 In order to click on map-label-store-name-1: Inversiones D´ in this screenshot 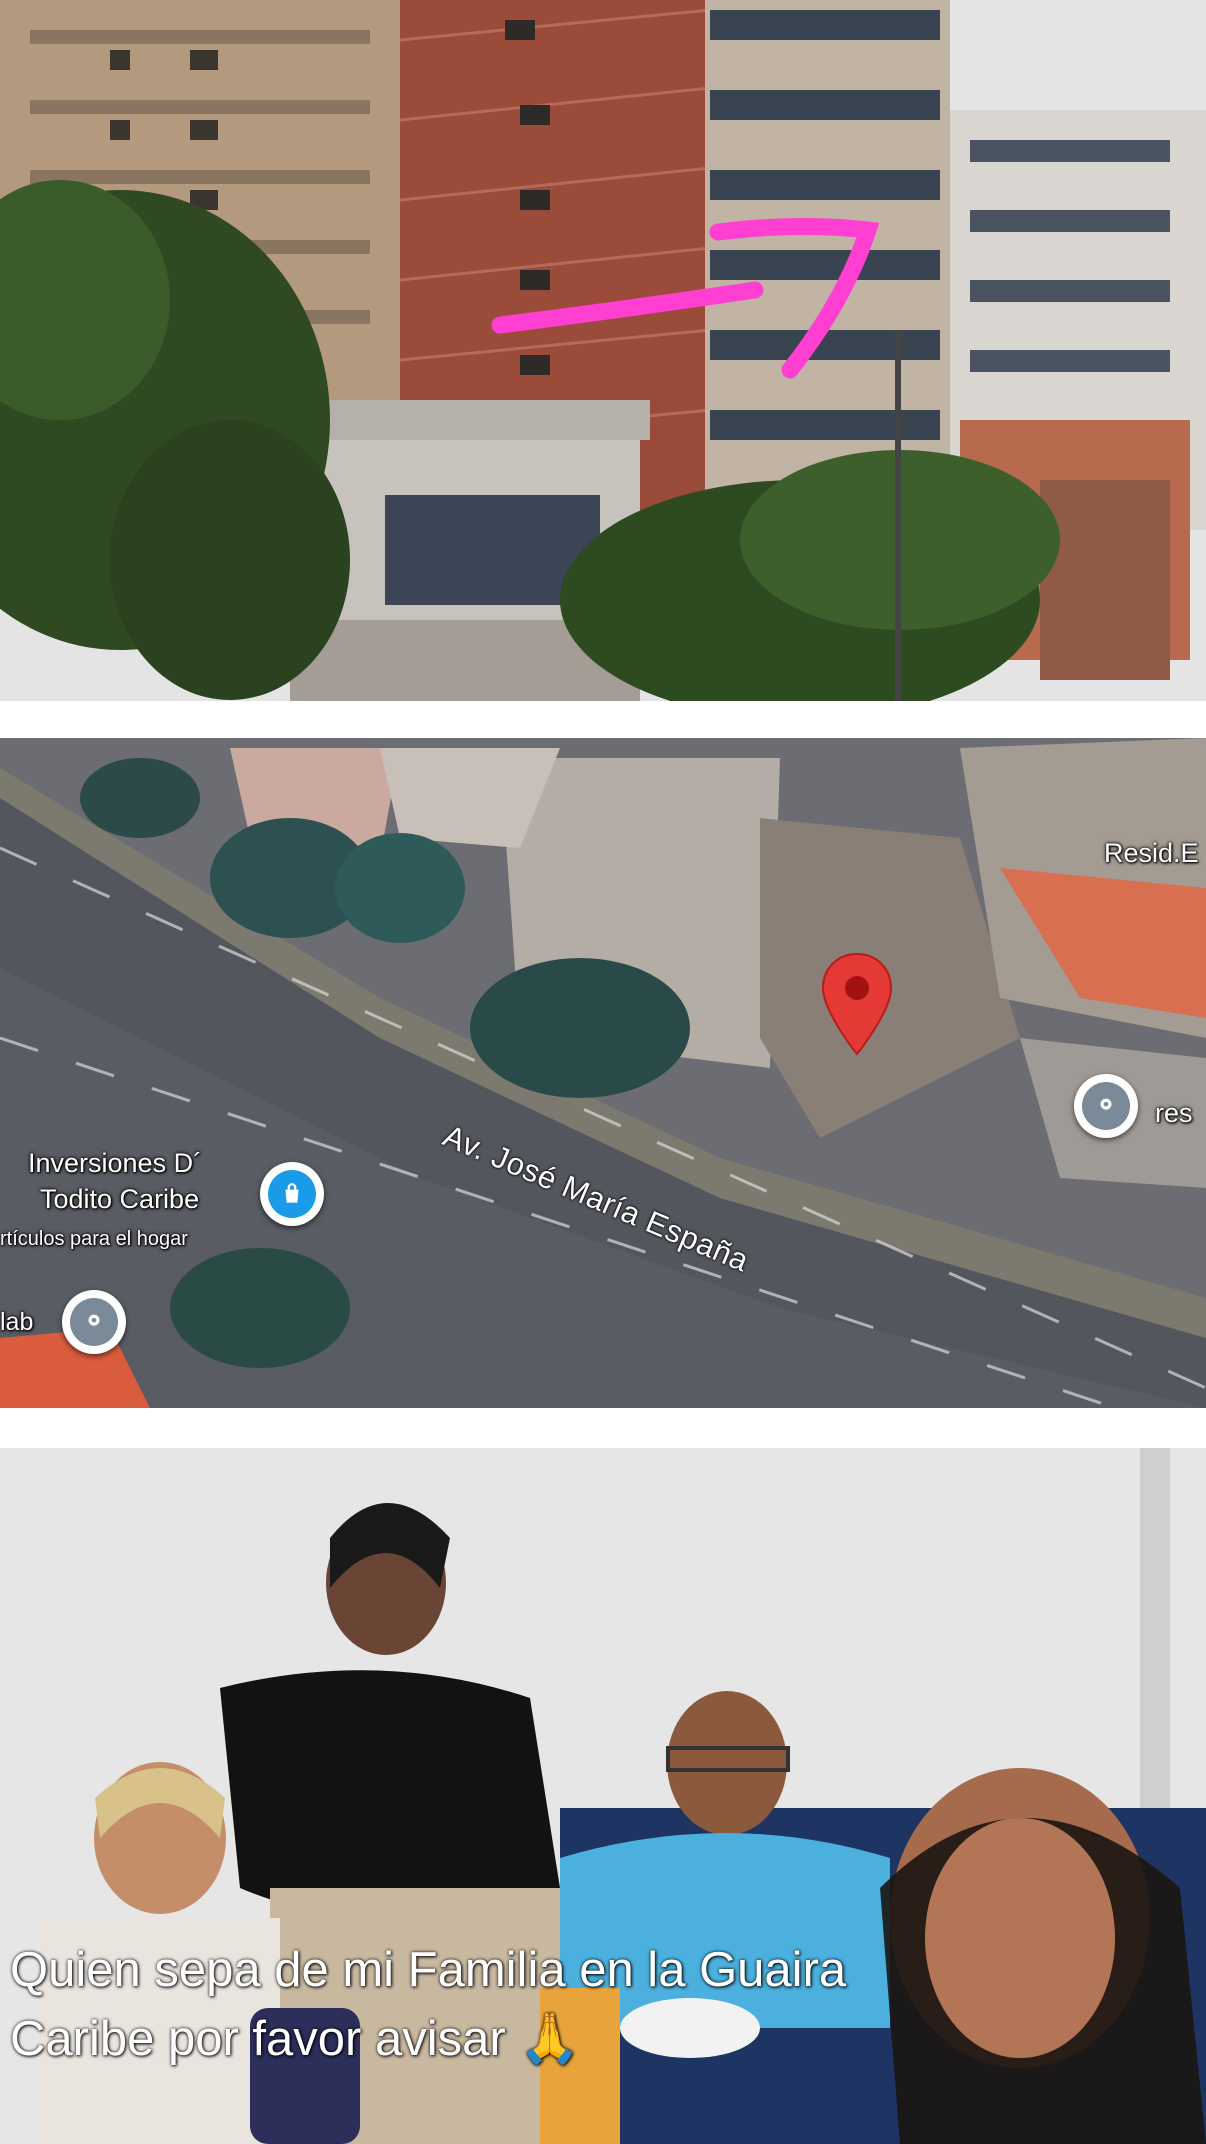, I will do `click(115, 1163)`.